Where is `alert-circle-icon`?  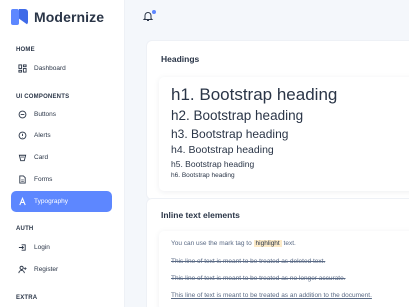
alert-circle-icon is located at coordinates (22, 136).